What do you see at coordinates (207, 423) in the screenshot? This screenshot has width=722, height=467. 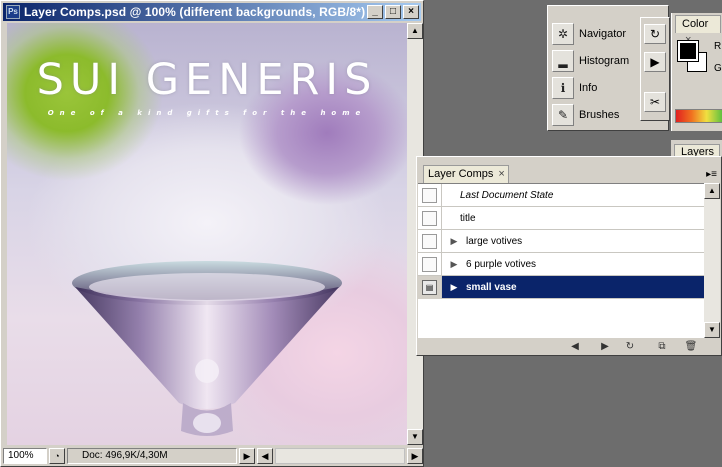 I see `vase-base-highlight` at bounding box center [207, 423].